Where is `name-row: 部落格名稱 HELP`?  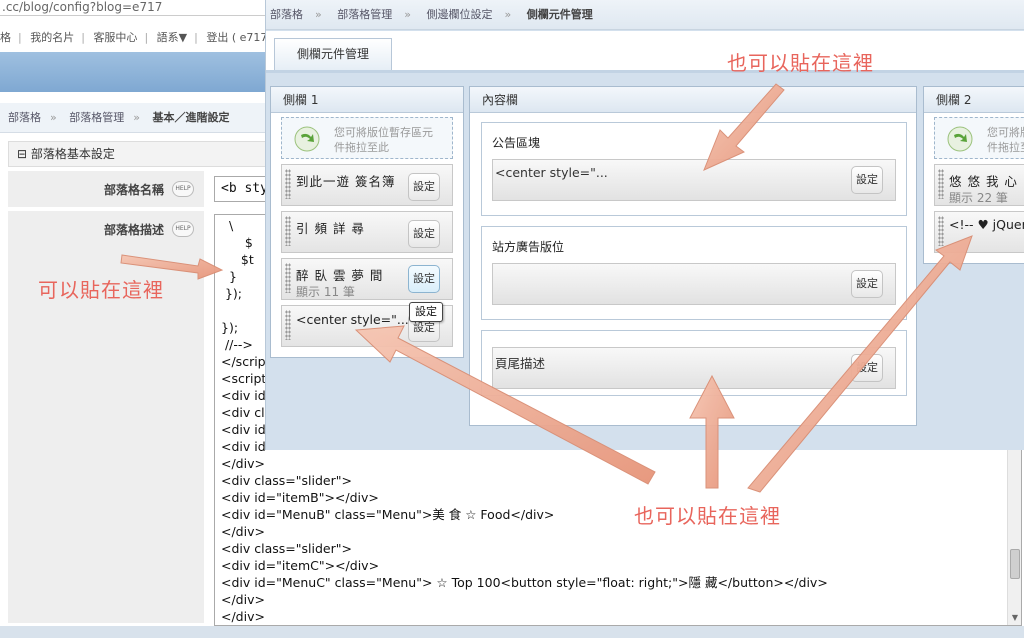 name-row: 部落格名稱 HELP is located at coordinates (106, 189).